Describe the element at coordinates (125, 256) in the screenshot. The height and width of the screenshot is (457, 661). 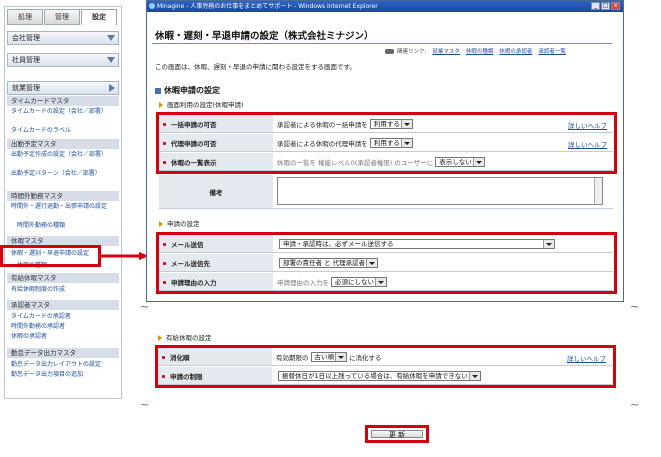
I see `arrow-right-icon` at that location.